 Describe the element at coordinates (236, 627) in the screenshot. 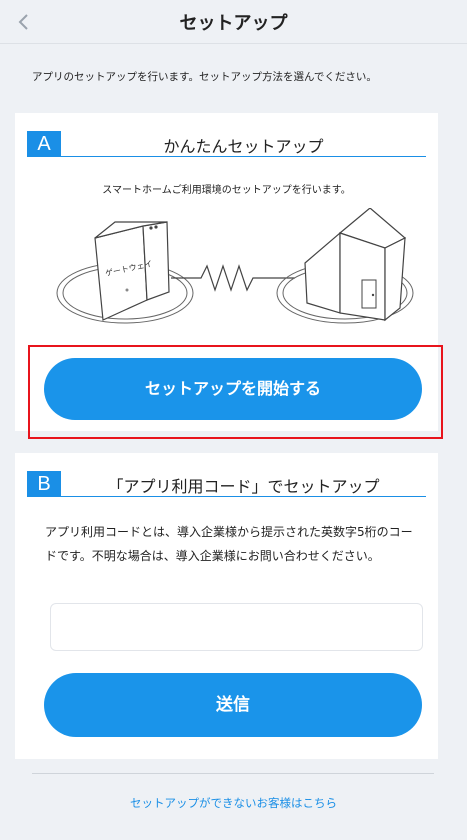

I see `app-code-input` at that location.